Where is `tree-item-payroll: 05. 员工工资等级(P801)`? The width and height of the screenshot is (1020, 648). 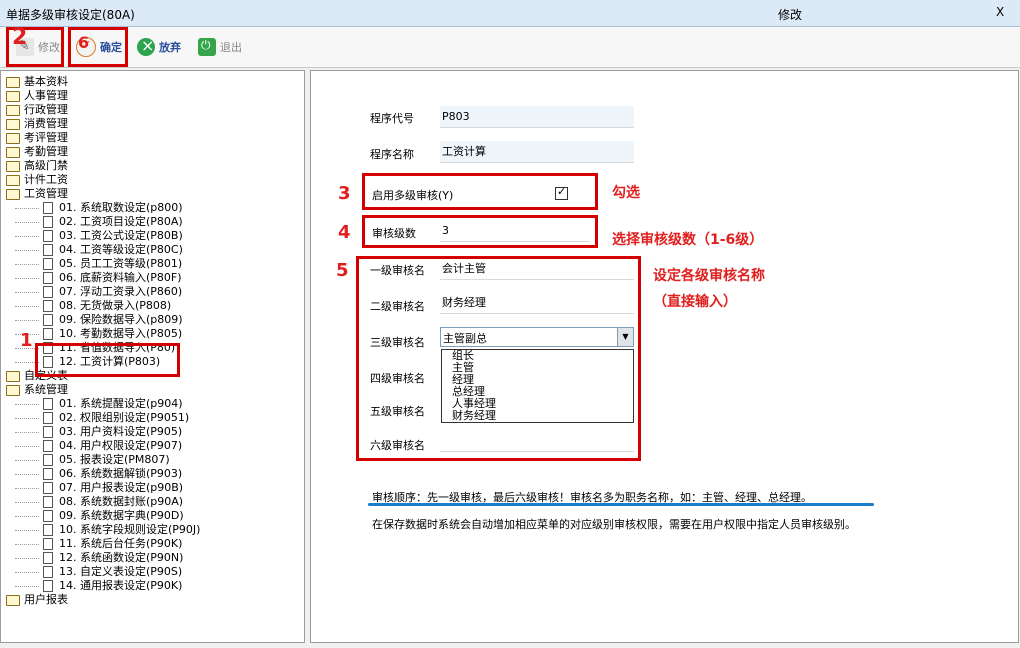 tree-item-payroll: 05. 员工工资等级(P801) is located at coordinates (98, 264).